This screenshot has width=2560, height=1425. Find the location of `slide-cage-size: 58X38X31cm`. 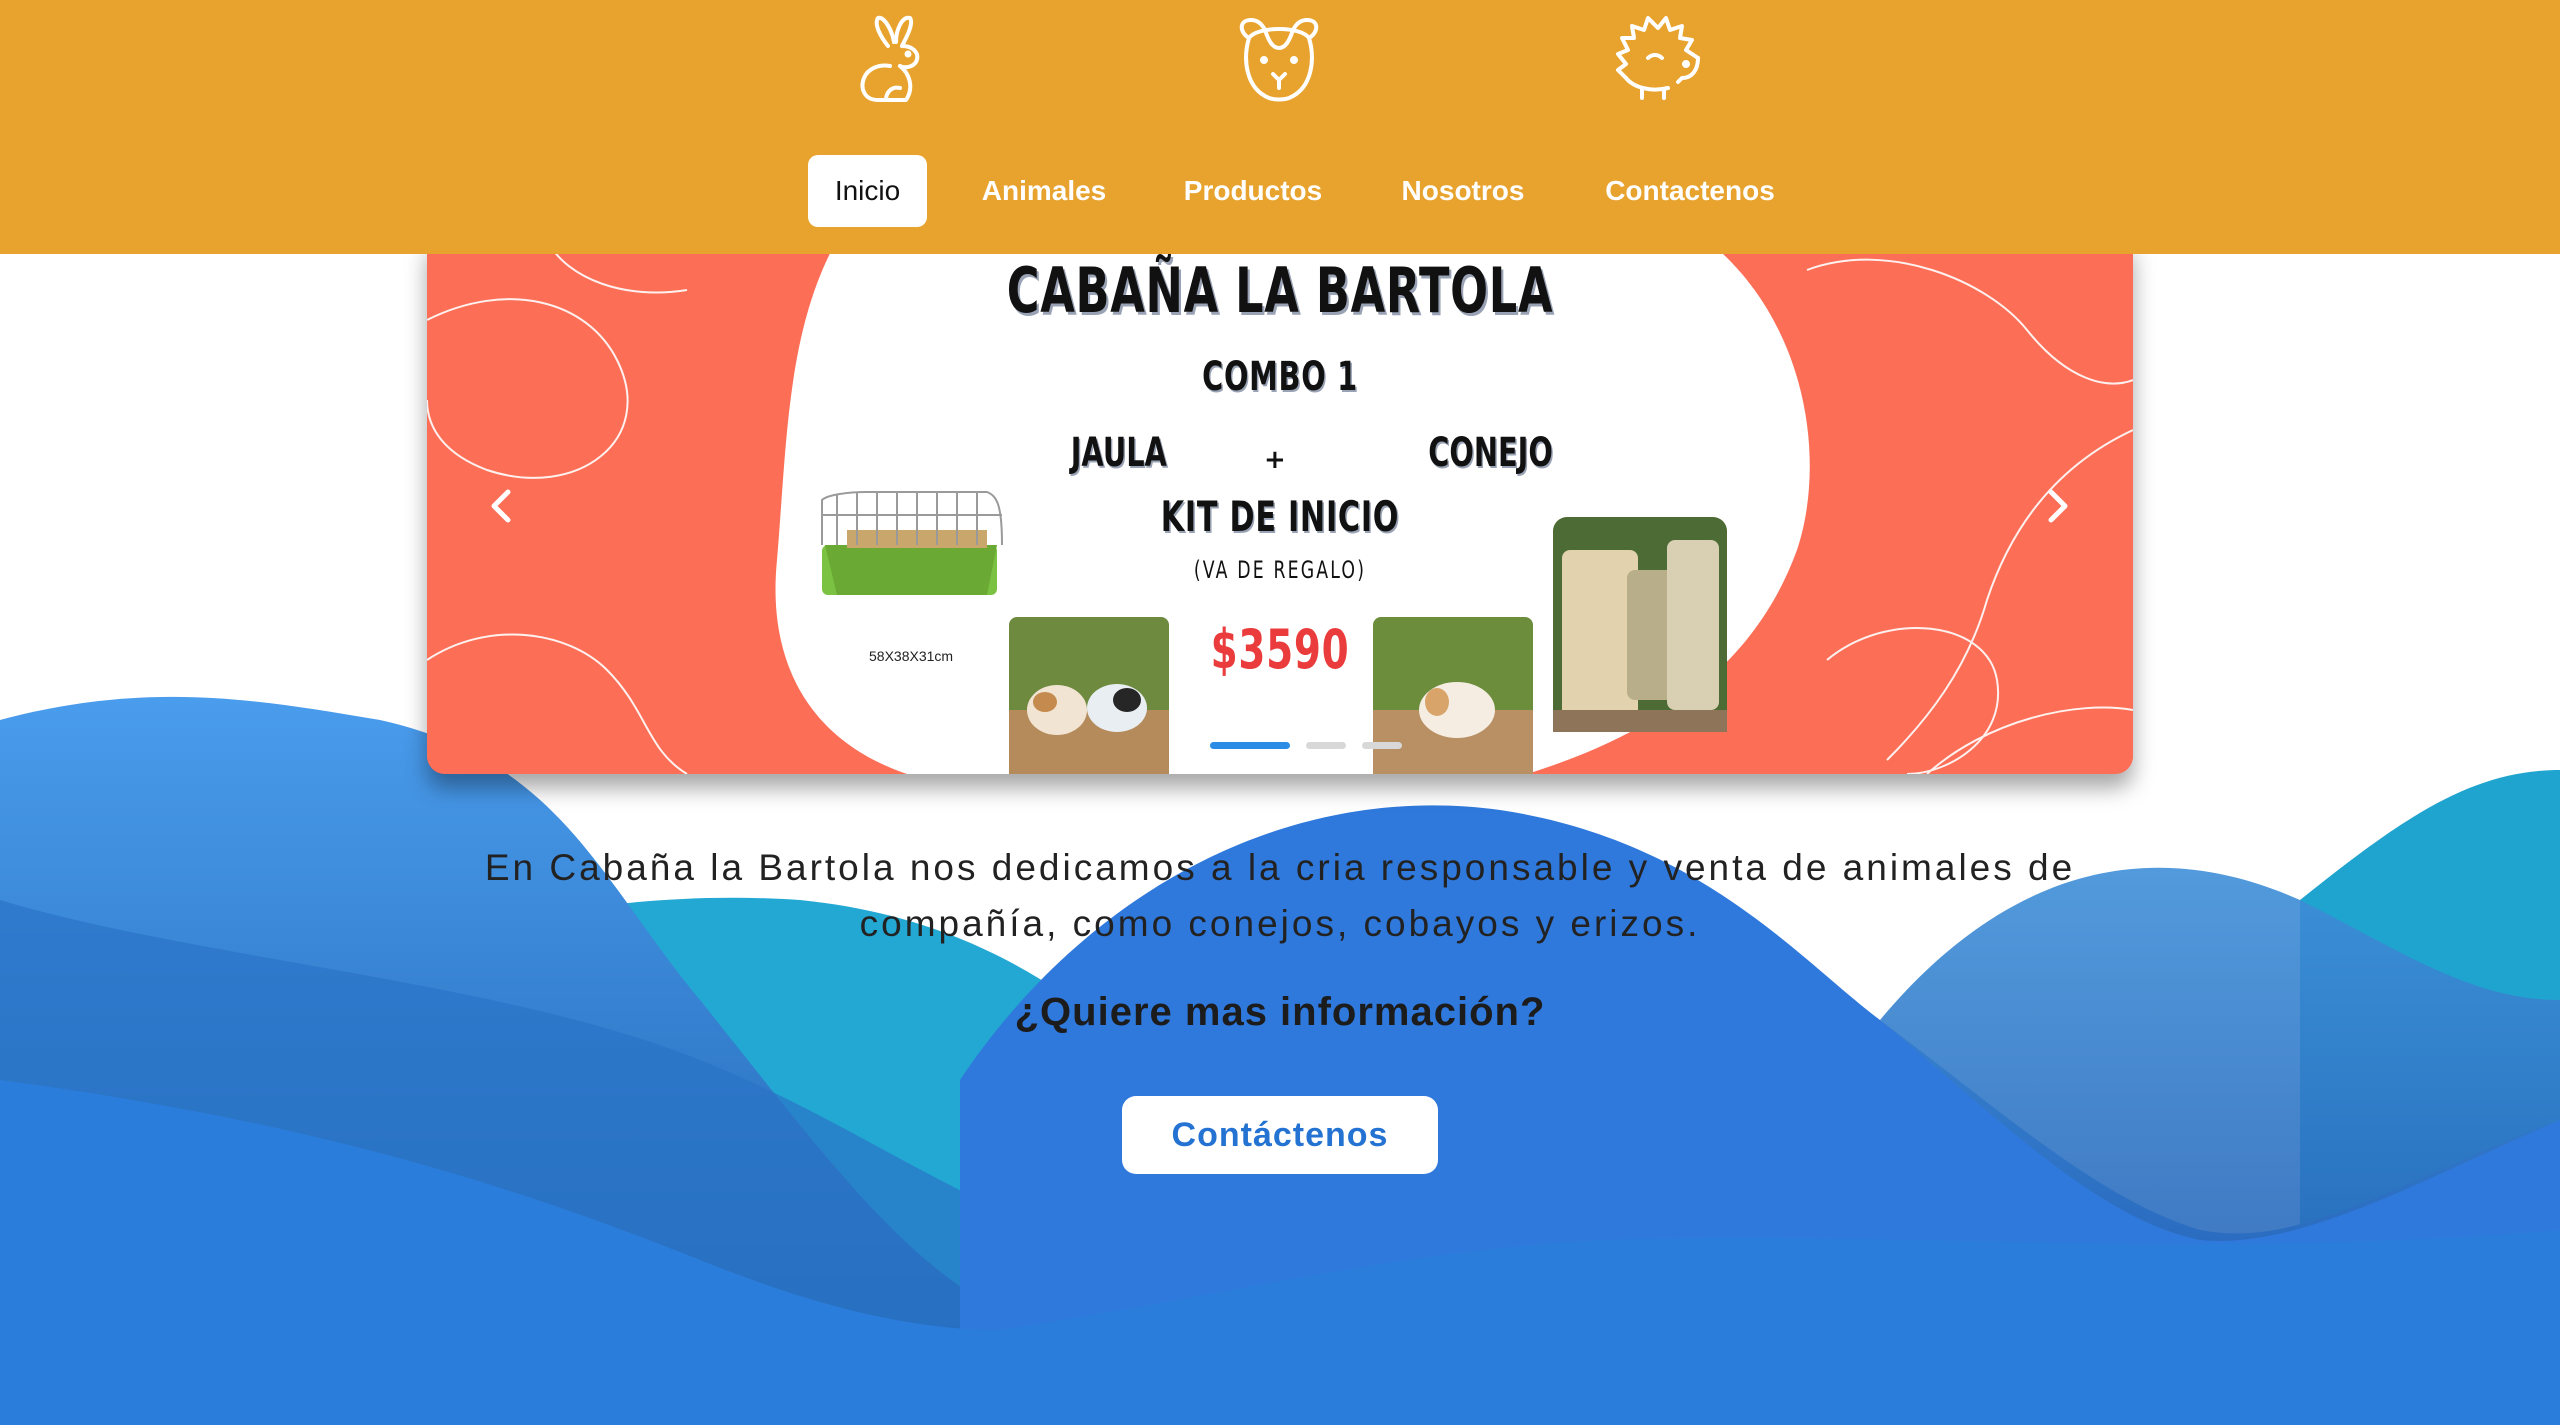

slide-cage-size: 58X38X31cm is located at coordinates (911, 656).